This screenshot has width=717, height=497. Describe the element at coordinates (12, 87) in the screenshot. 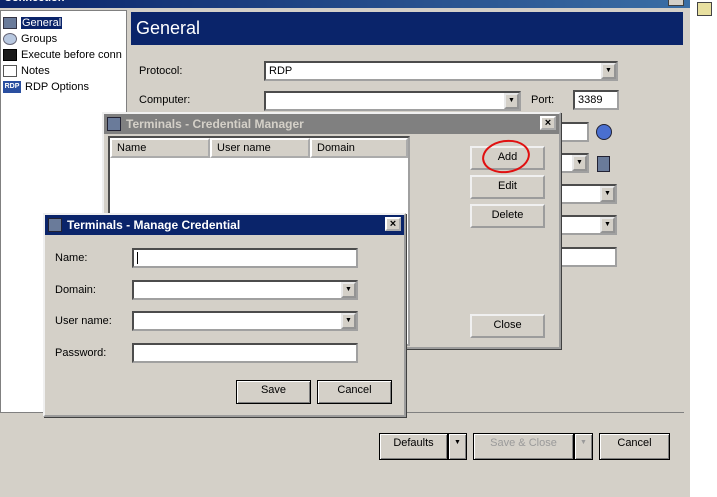

I see `rdp-icon: RDP` at that location.